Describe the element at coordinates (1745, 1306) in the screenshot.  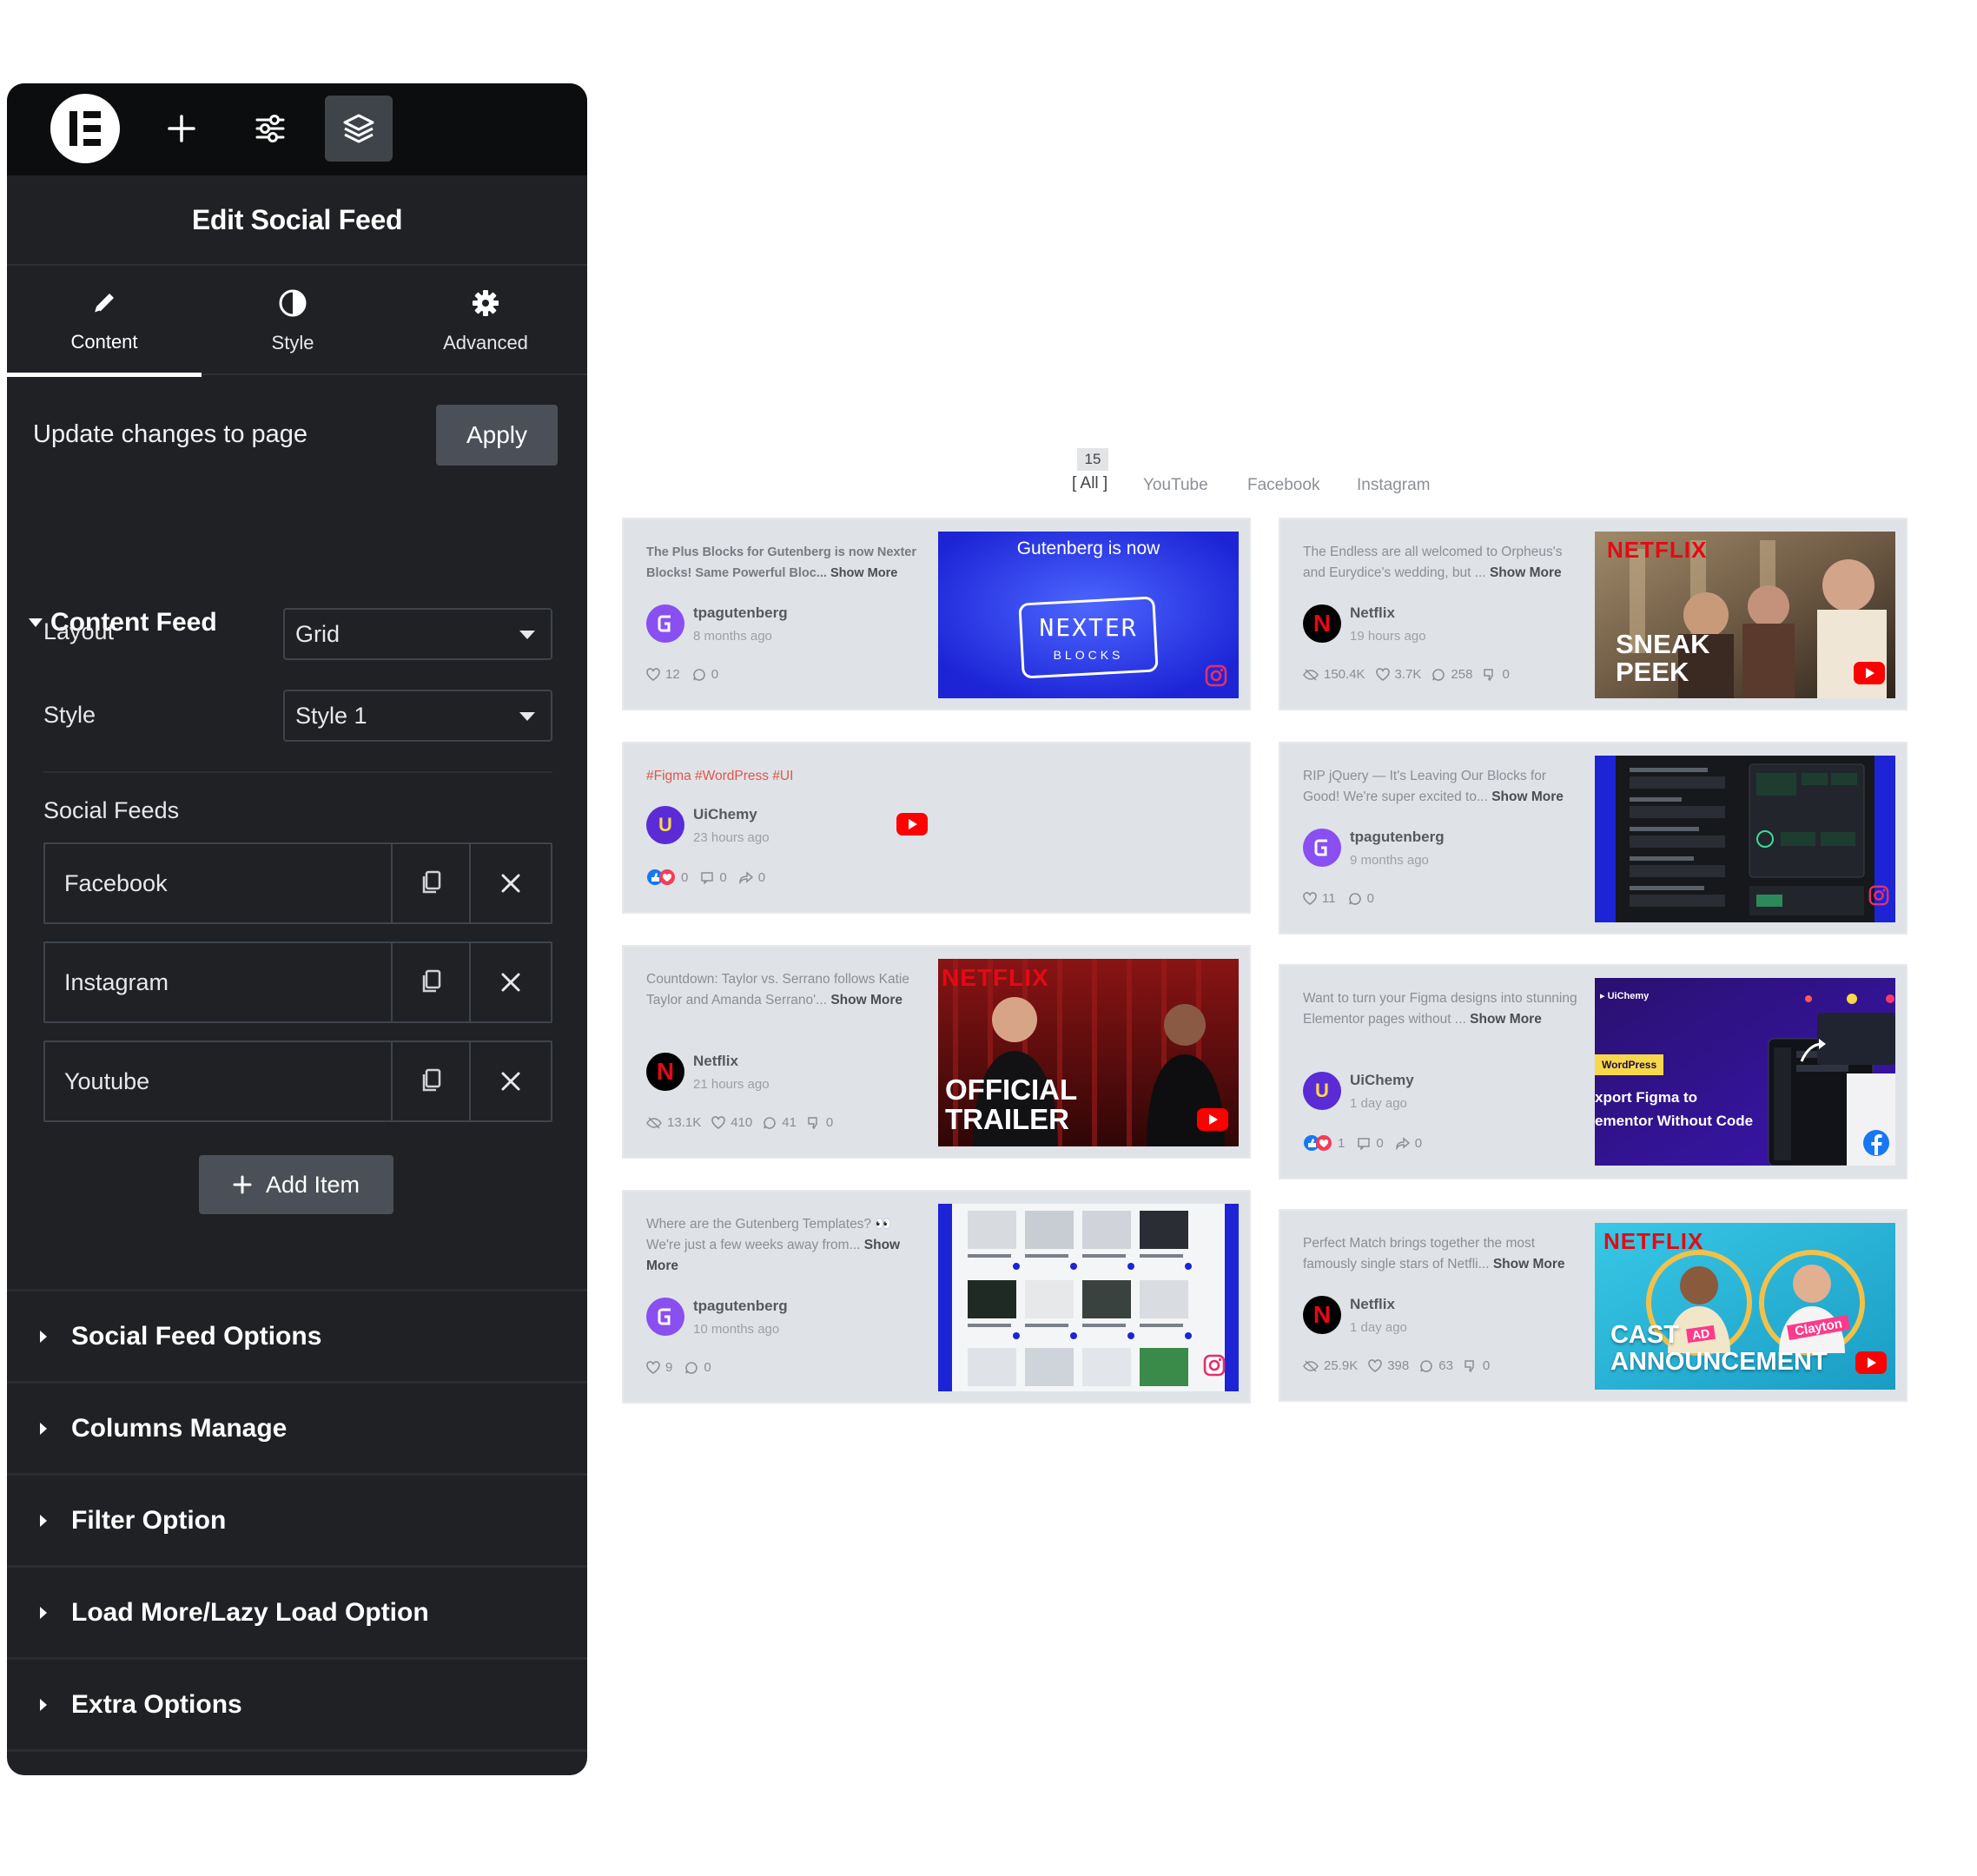
I see `post-thumbnail: NETFLIX AD Clayton CAST ANNOUNCEMENT` at that location.